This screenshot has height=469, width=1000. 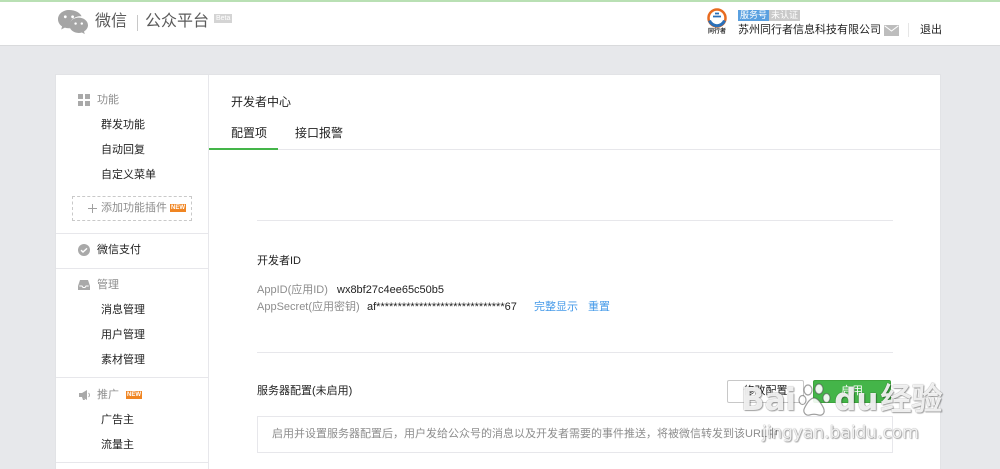 What do you see at coordinates (754, 15) in the screenshot?
I see `account-type-badge: 服务号` at bounding box center [754, 15].